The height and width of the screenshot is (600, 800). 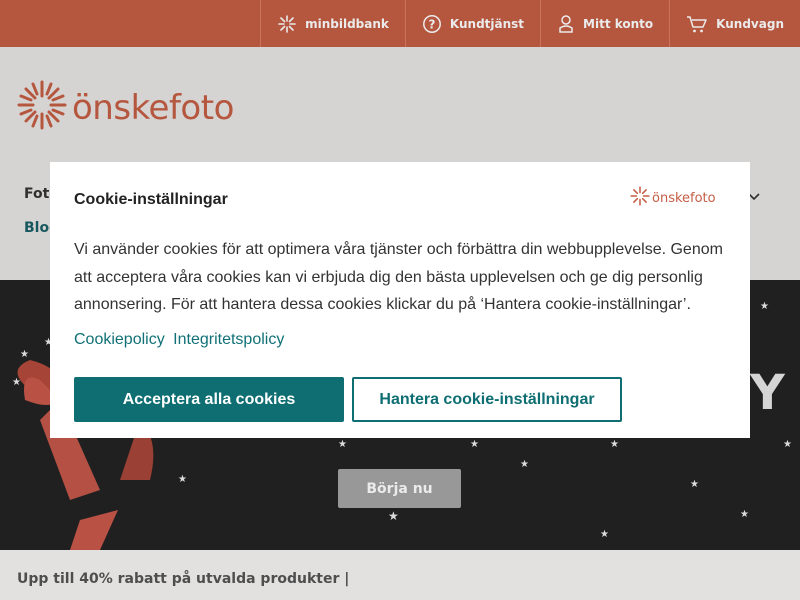 What do you see at coordinates (487, 399) in the screenshot?
I see `manage-cookies-button: Hantera cookie-inställningar` at bounding box center [487, 399].